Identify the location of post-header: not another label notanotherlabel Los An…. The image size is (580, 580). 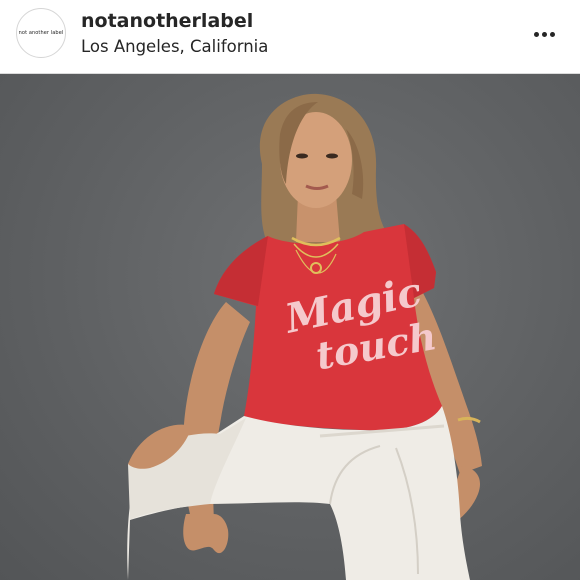
(290, 37).